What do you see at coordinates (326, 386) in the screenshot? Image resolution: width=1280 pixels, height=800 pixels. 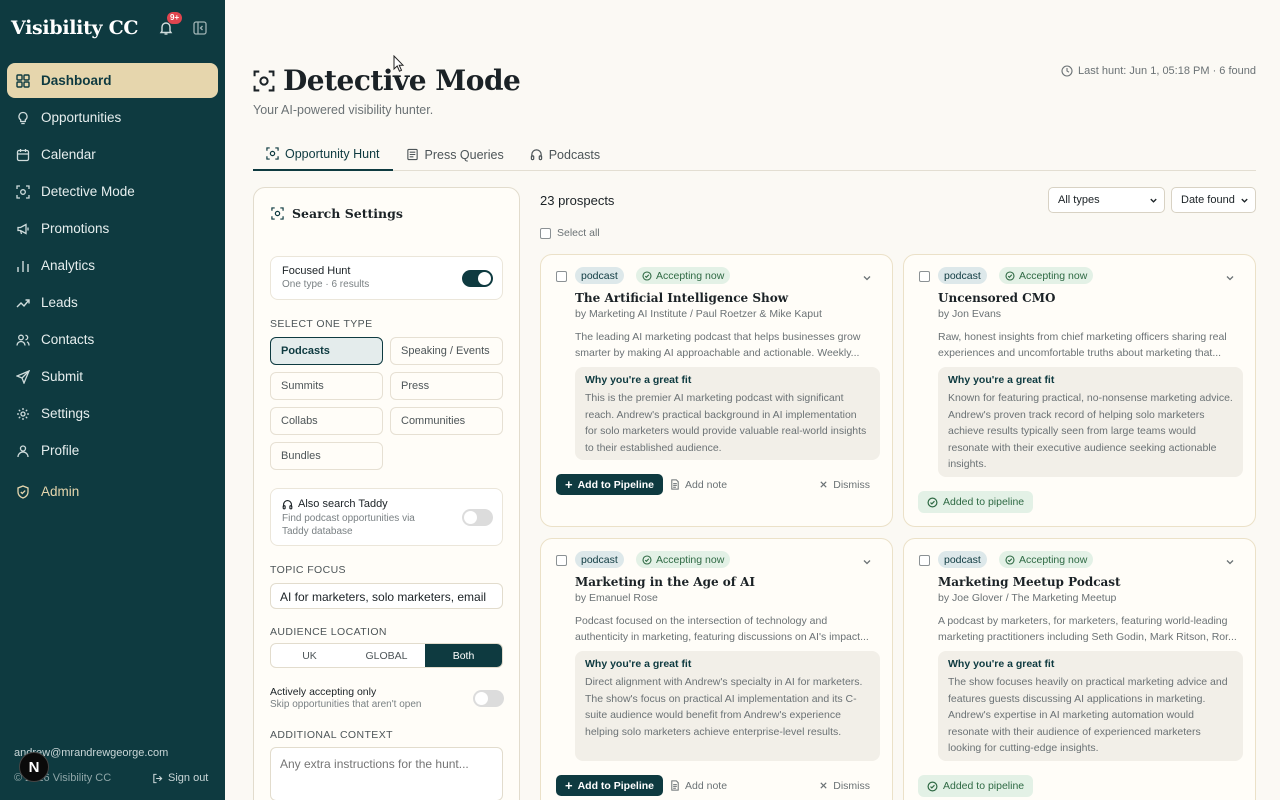 I see `type-summits: Summits` at bounding box center [326, 386].